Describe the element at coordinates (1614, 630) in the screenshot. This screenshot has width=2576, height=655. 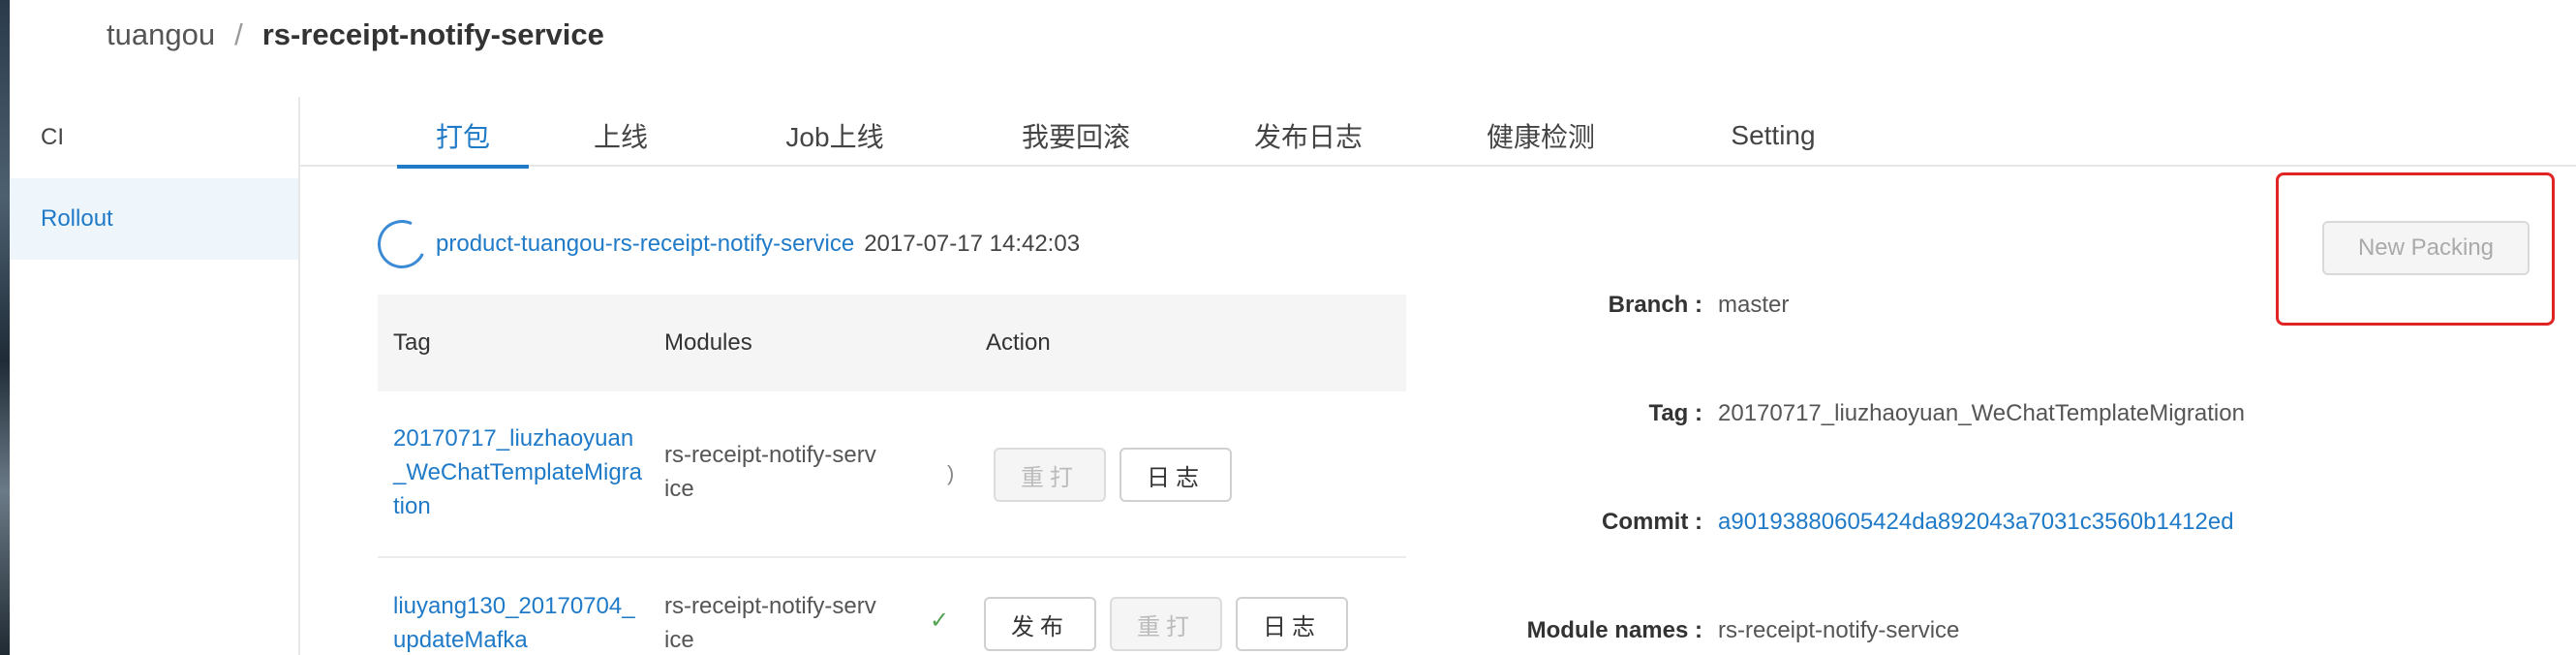
I see `detail-label: Module names :` at that location.